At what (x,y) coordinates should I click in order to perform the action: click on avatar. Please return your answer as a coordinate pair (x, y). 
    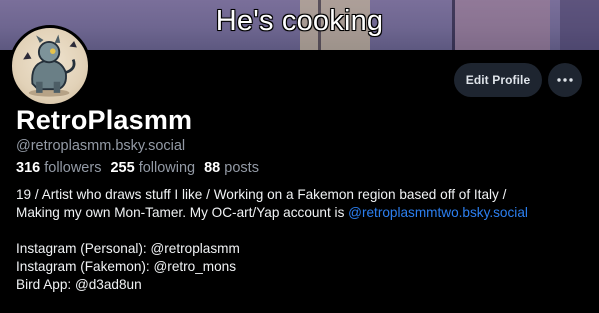
    Looking at the image, I should click on (50, 66).